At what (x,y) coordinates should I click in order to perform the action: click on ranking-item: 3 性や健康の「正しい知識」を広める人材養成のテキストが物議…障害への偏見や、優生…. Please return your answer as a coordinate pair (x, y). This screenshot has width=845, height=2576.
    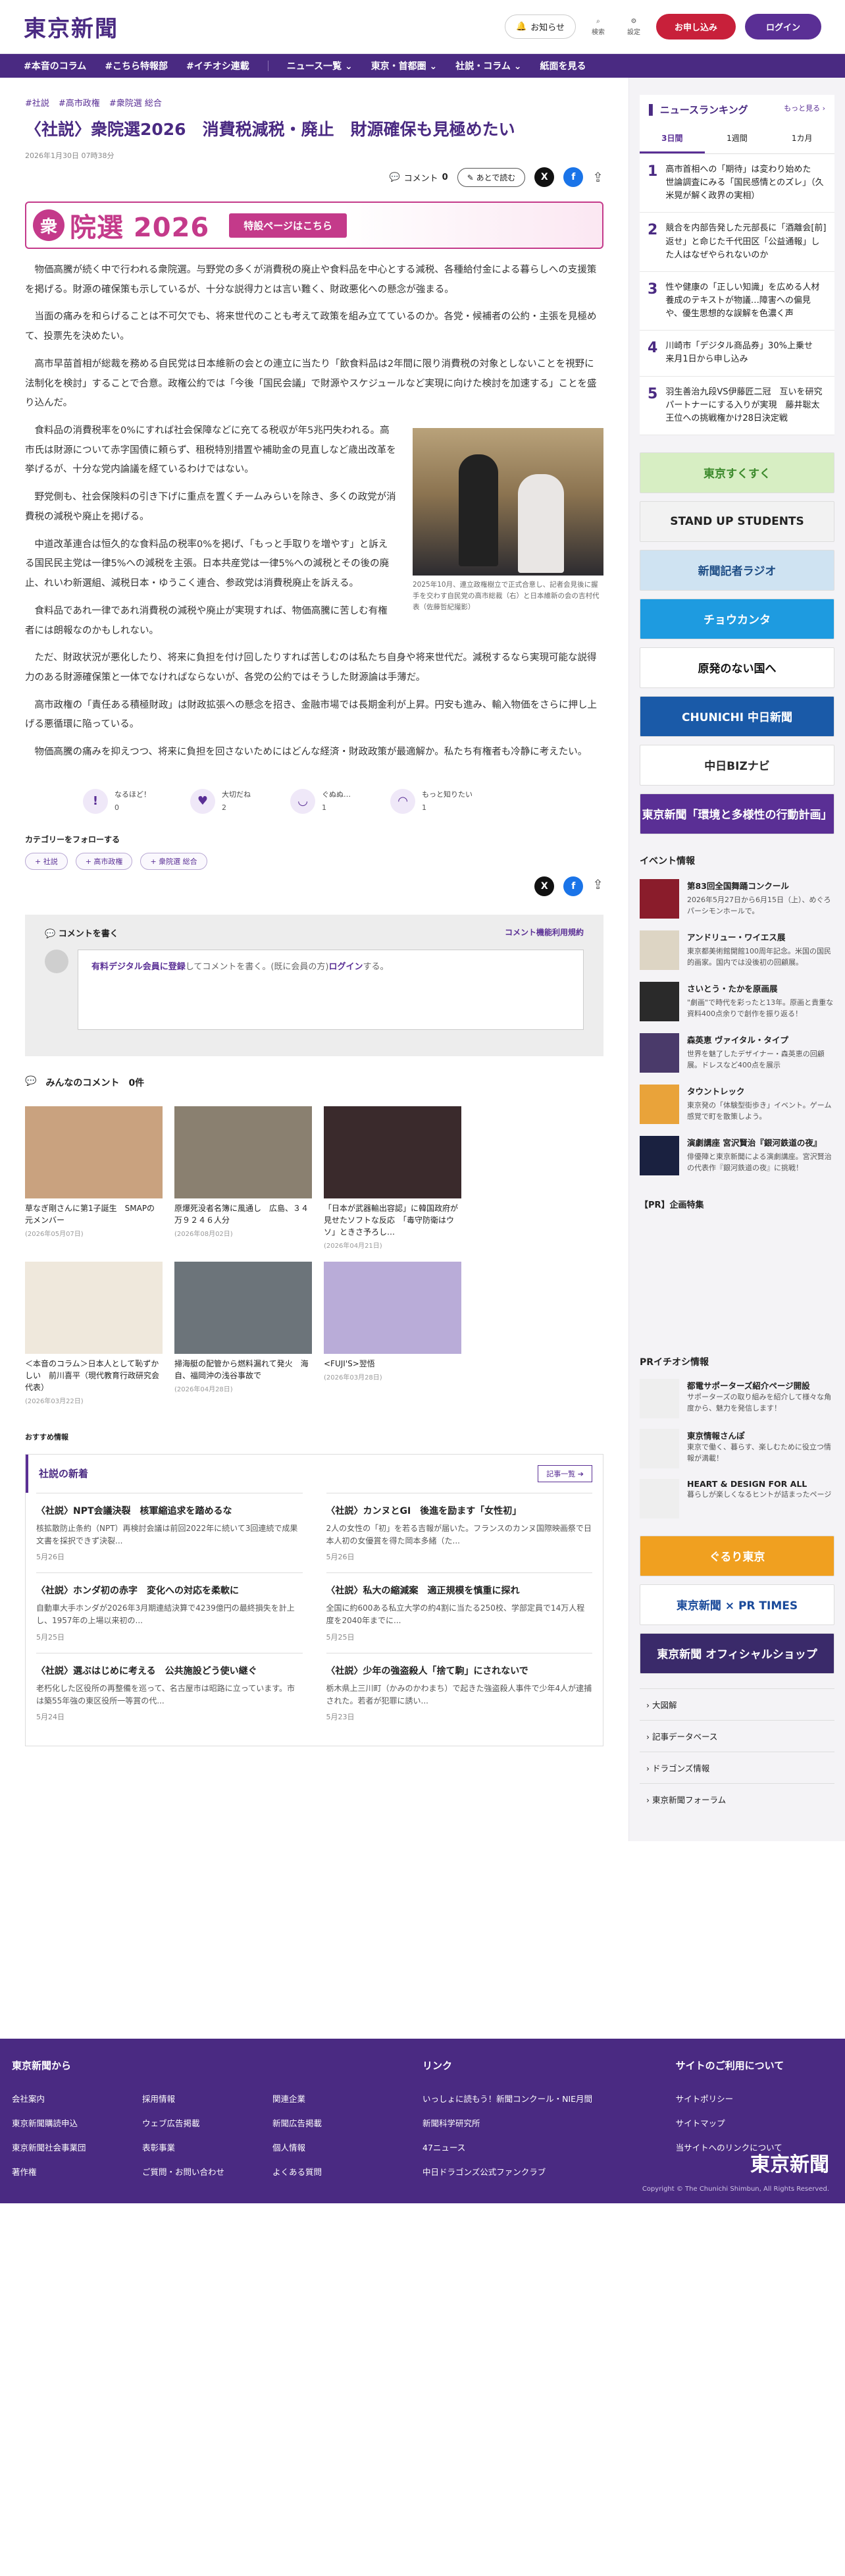
    Looking at the image, I should click on (737, 301).